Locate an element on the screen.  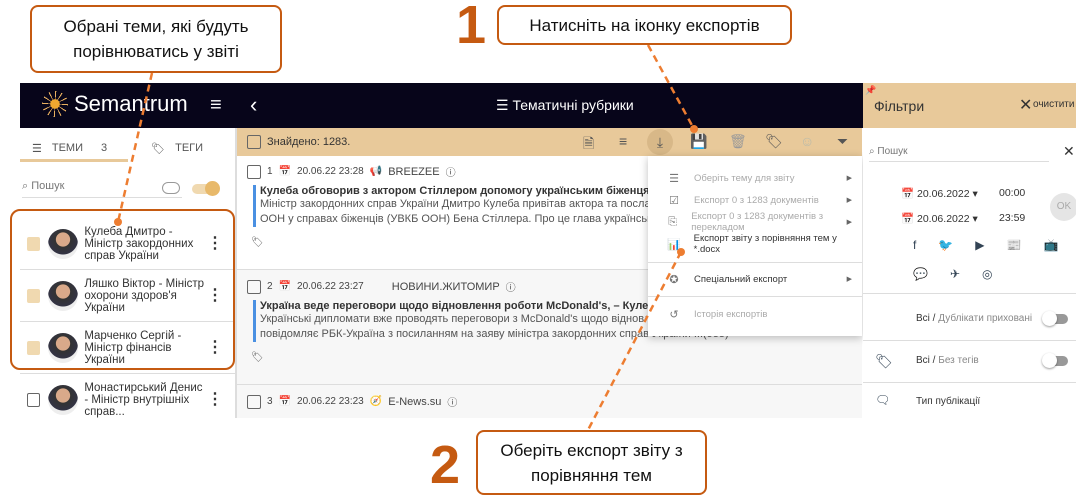
callout-compare-report: Оберіть експорт звіту з порівняння тем is located at coordinates (591, 462).